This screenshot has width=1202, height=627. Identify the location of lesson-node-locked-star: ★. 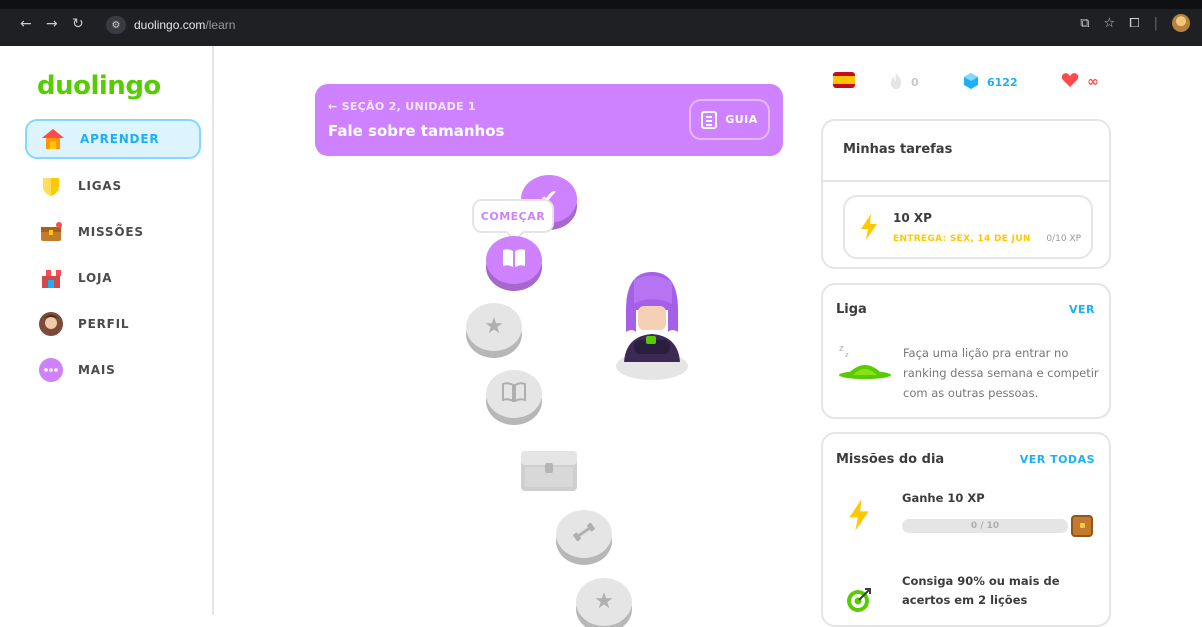
(494, 327).